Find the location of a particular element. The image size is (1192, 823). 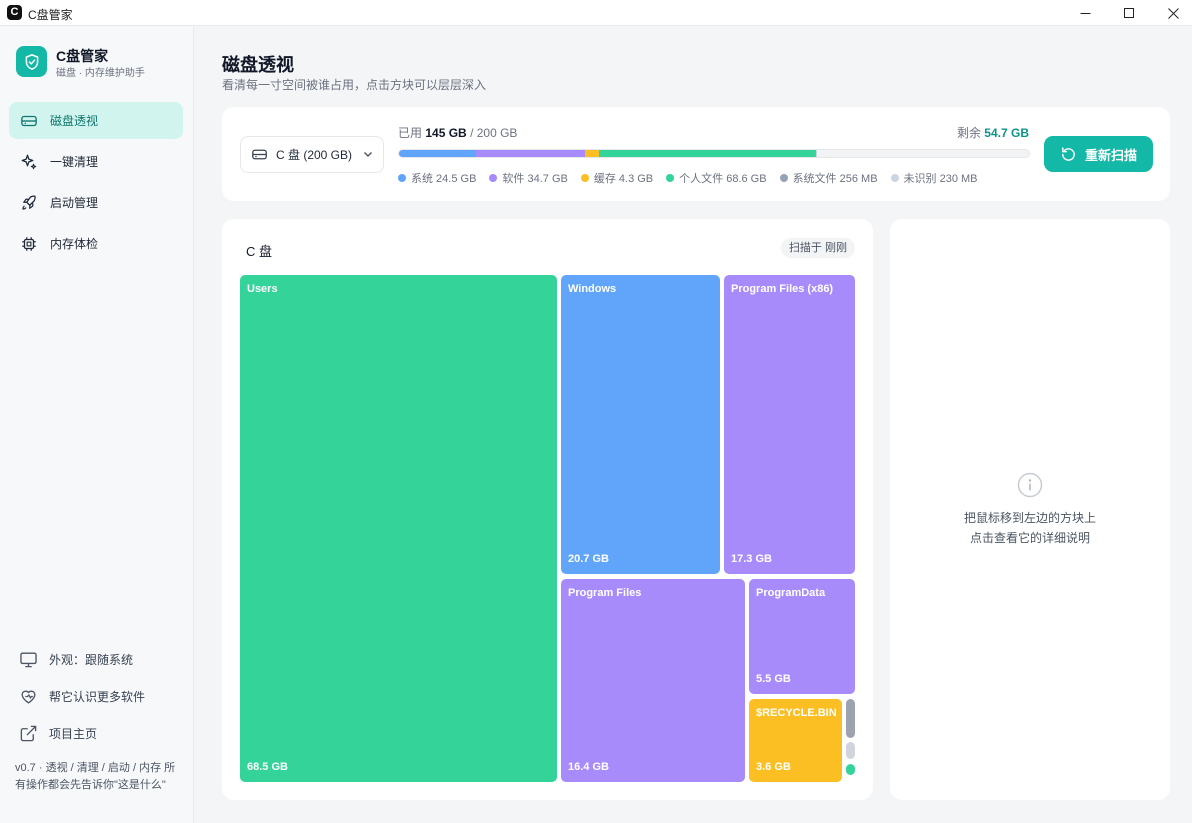

nav-item-memory: 内存体检 is located at coordinates (96, 243).